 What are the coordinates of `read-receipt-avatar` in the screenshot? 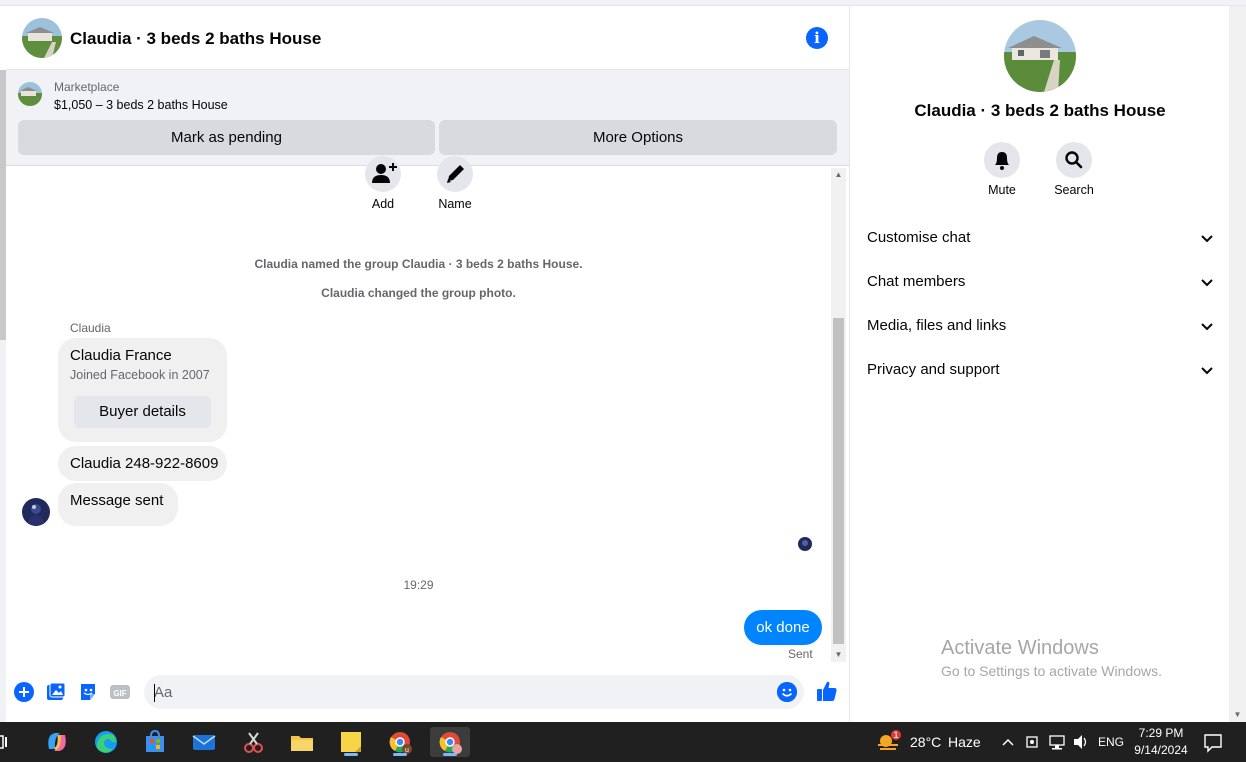 It's located at (805, 544).